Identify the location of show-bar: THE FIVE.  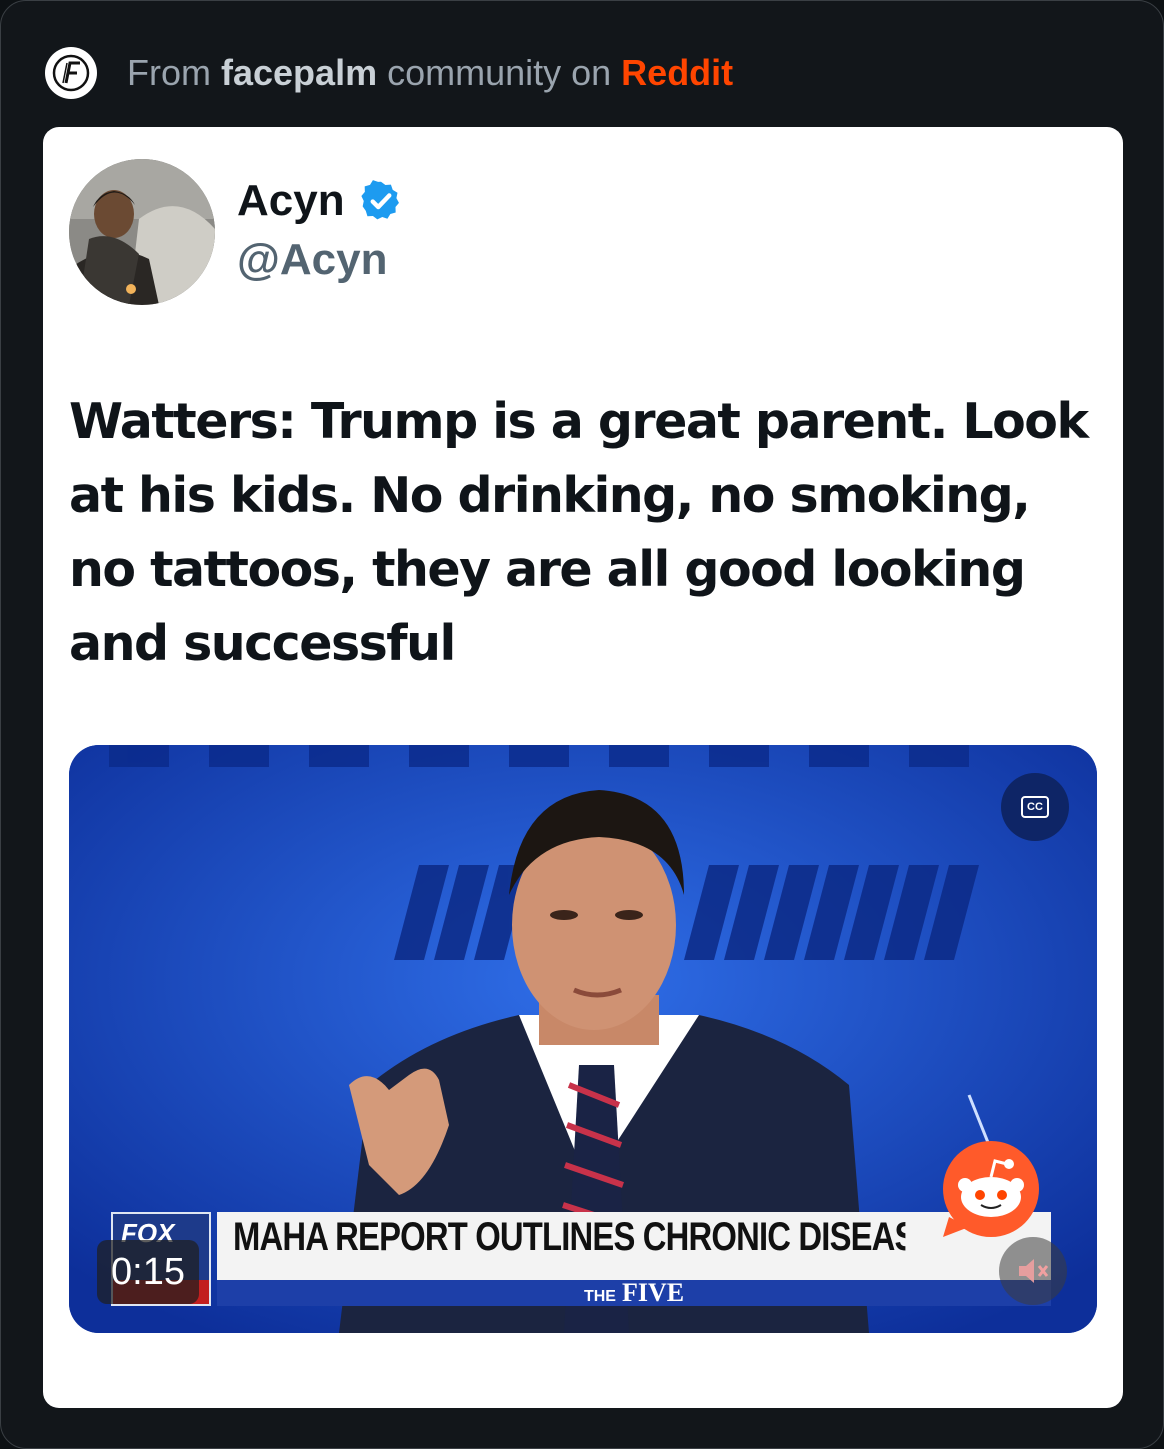
(634, 1293).